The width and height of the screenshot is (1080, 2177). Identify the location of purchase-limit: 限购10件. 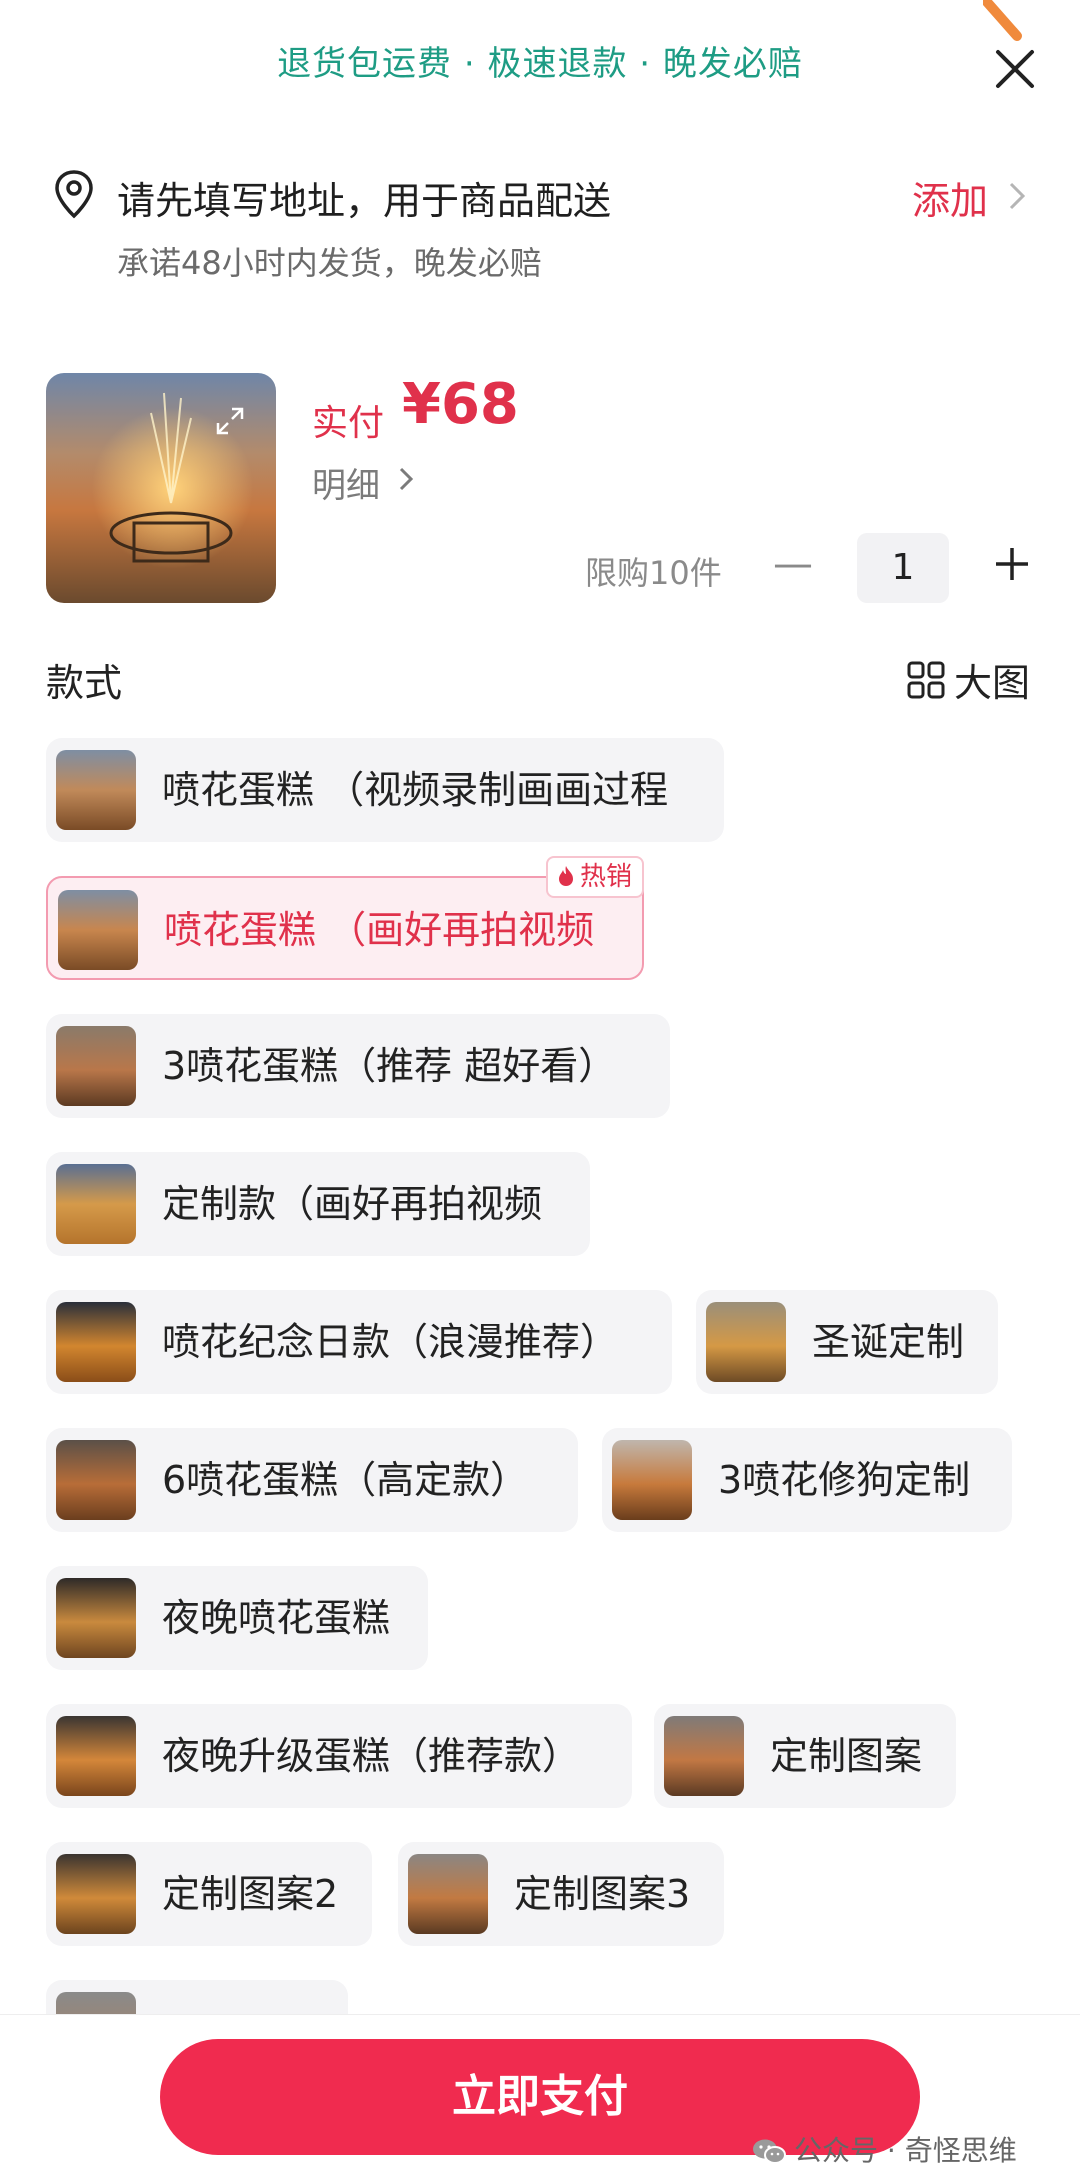
(653, 573).